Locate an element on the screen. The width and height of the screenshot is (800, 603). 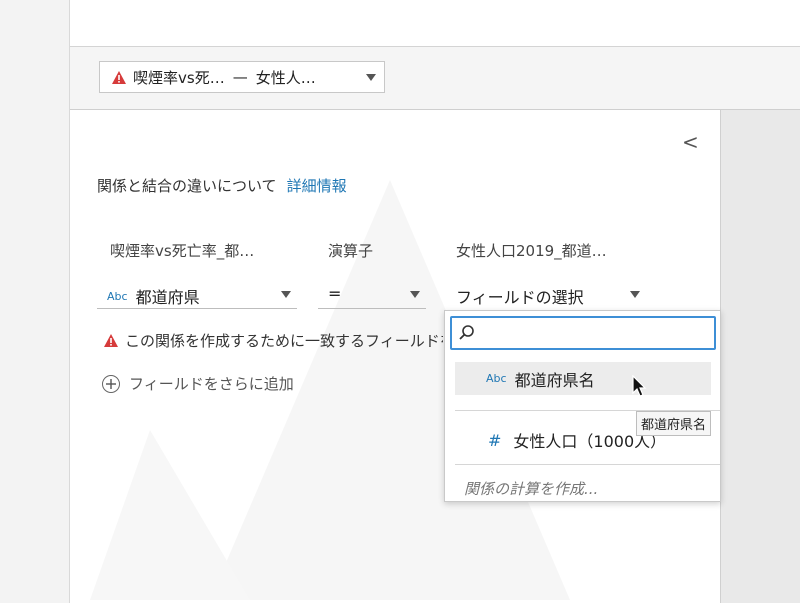
operator-dropdown: = is located at coordinates (372, 295).